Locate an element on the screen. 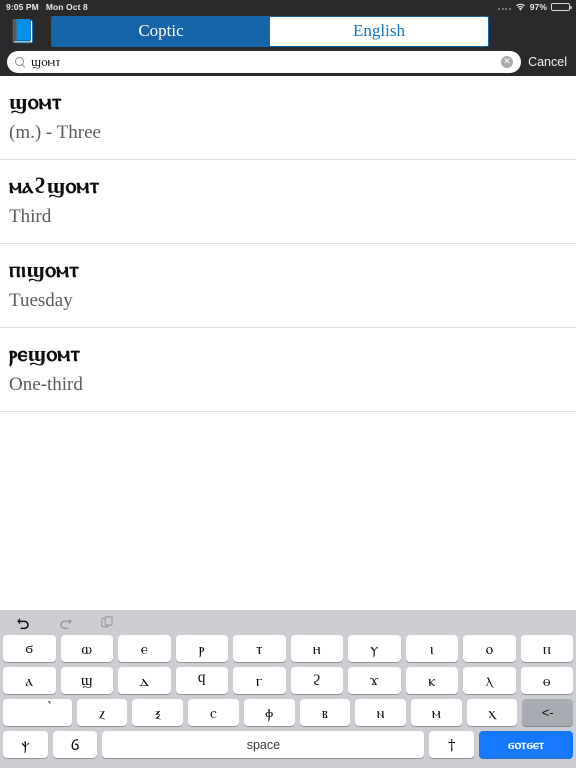  key-sima: ⲥ is located at coordinates (213, 712).